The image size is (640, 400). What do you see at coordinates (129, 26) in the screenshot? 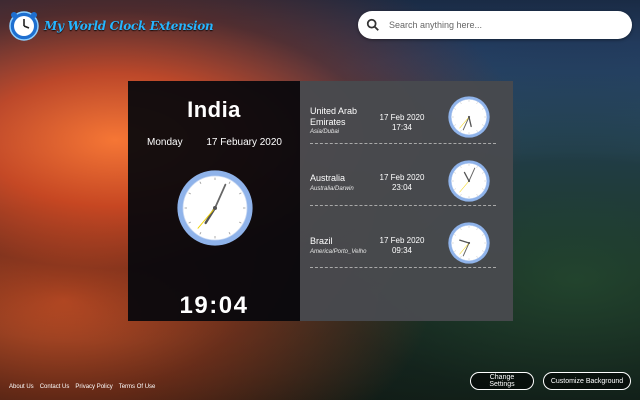
I see `logo-text: My World Clock Extension` at bounding box center [129, 26].